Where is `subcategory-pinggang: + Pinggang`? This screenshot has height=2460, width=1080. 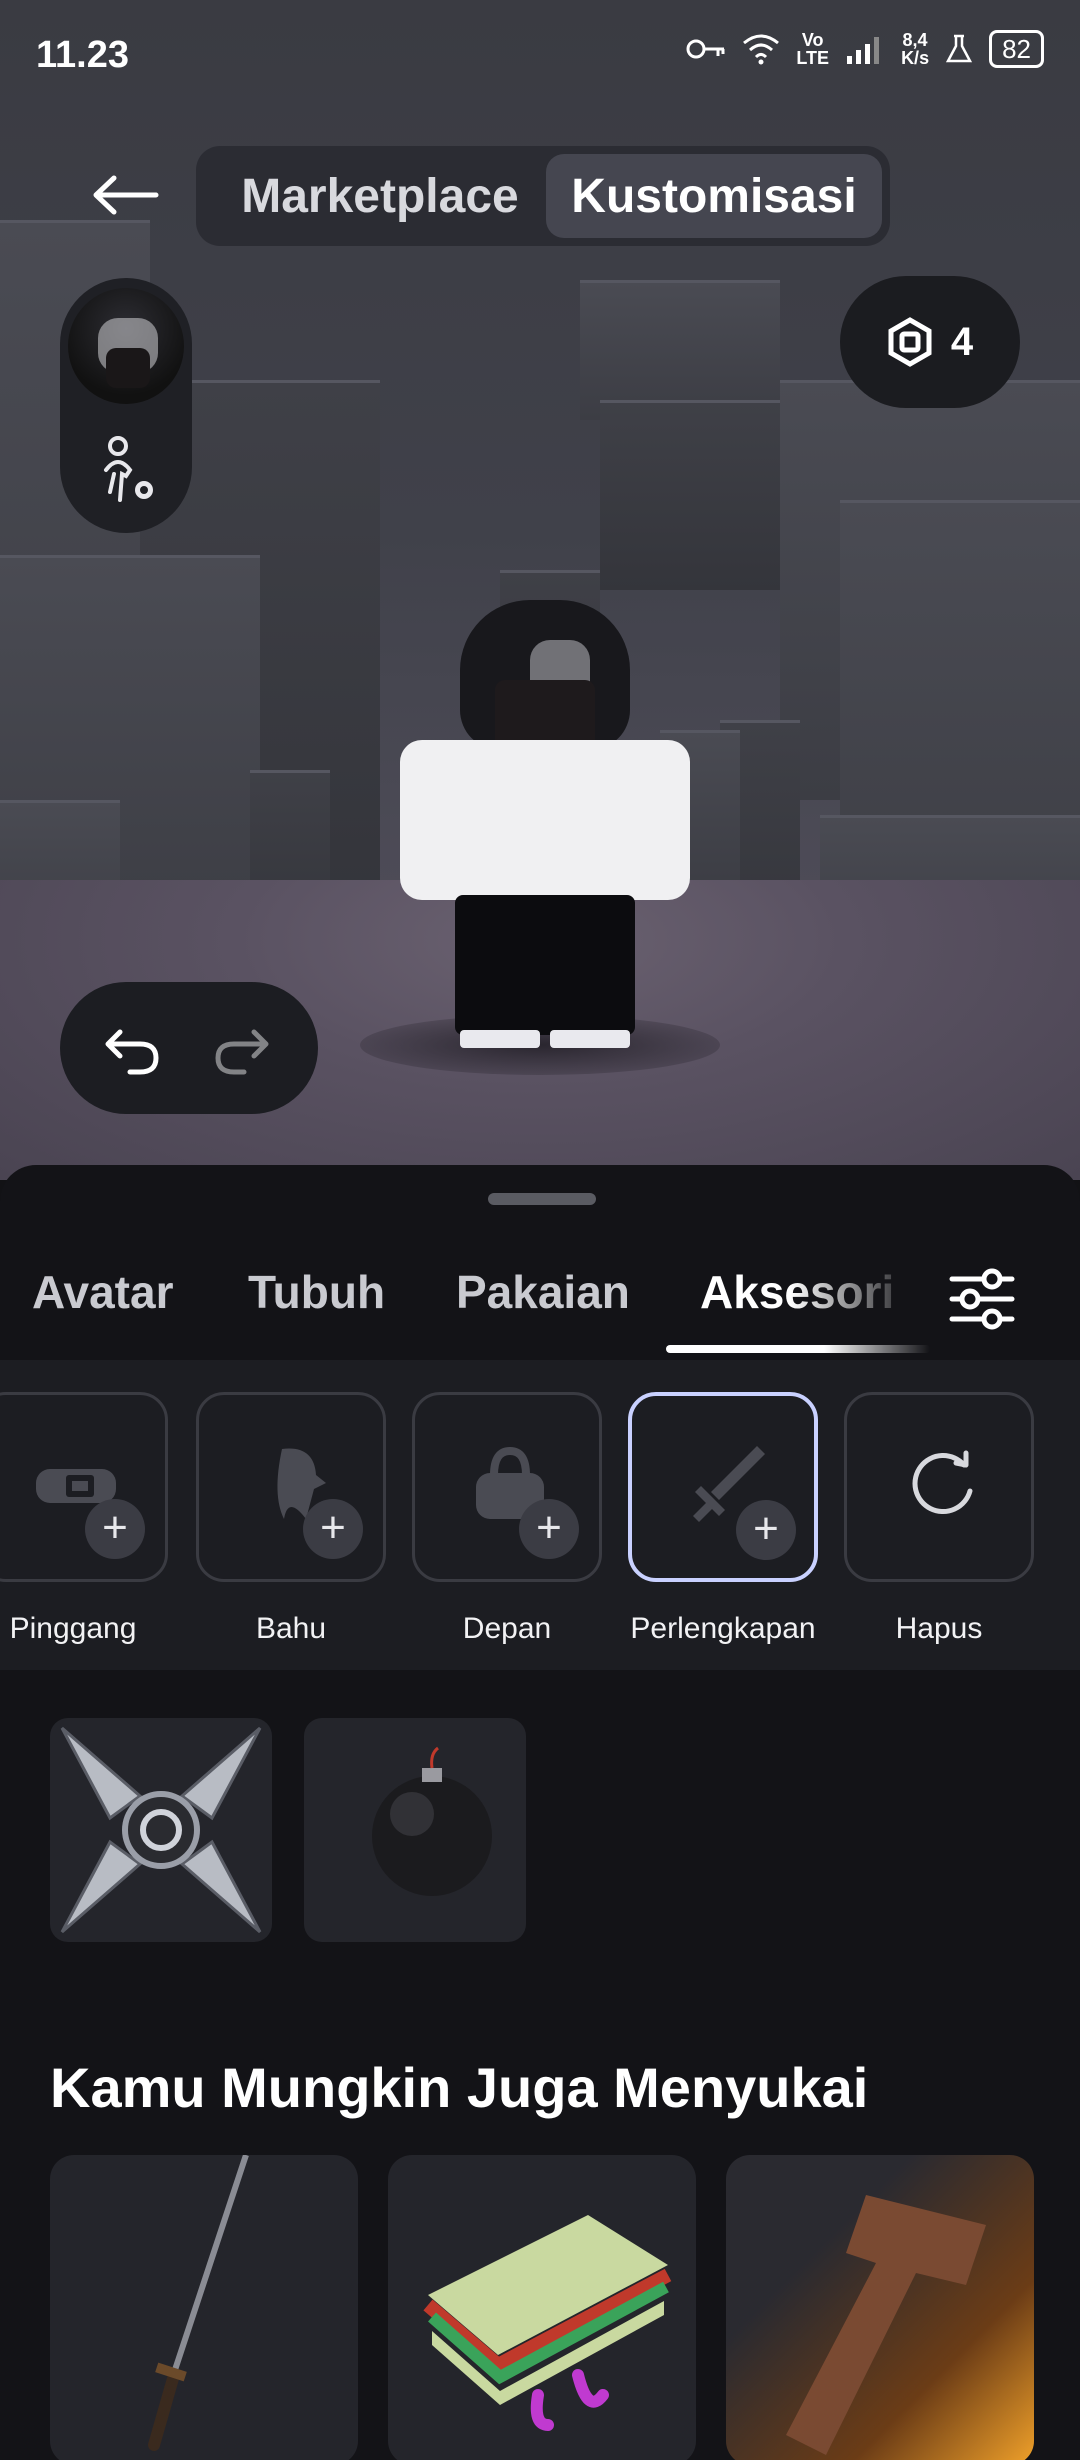 subcategory-pinggang: + Pinggang is located at coordinates (84, 1519).